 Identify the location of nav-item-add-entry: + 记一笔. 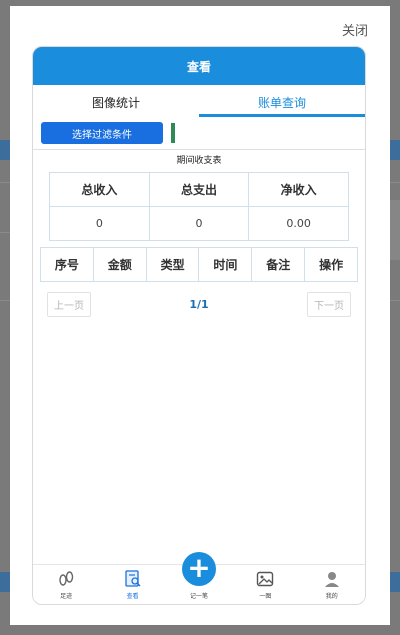
(199, 576).